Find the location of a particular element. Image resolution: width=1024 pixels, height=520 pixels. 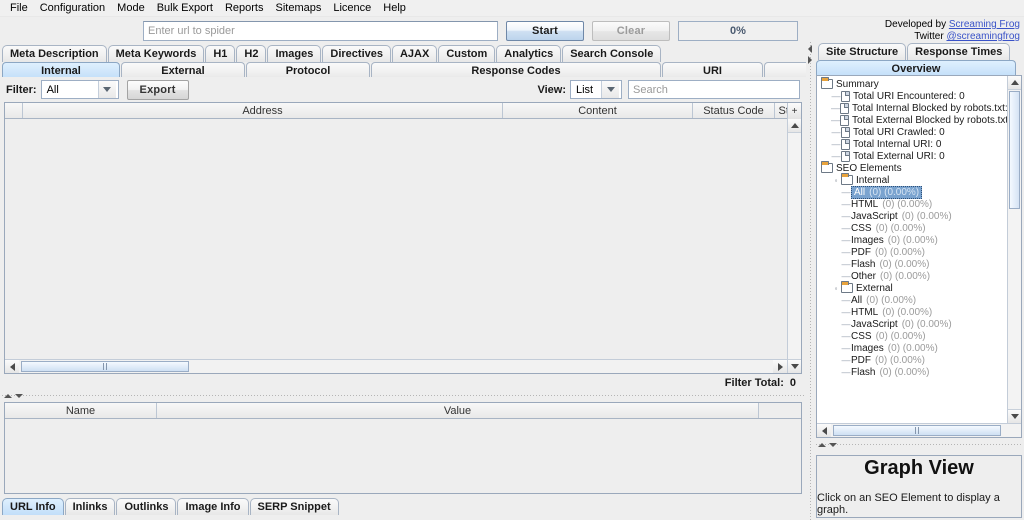

detail-column-header-value: Value is located at coordinates (458, 410).